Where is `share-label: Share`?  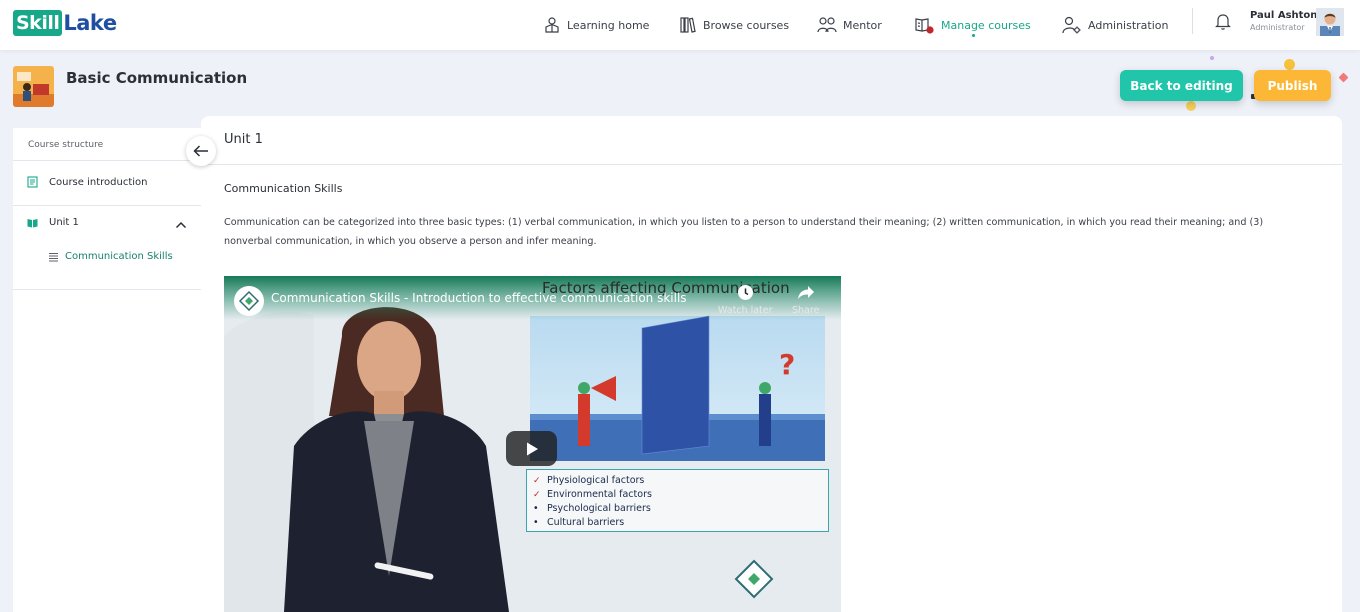
share-label: Share is located at coordinates (806, 310).